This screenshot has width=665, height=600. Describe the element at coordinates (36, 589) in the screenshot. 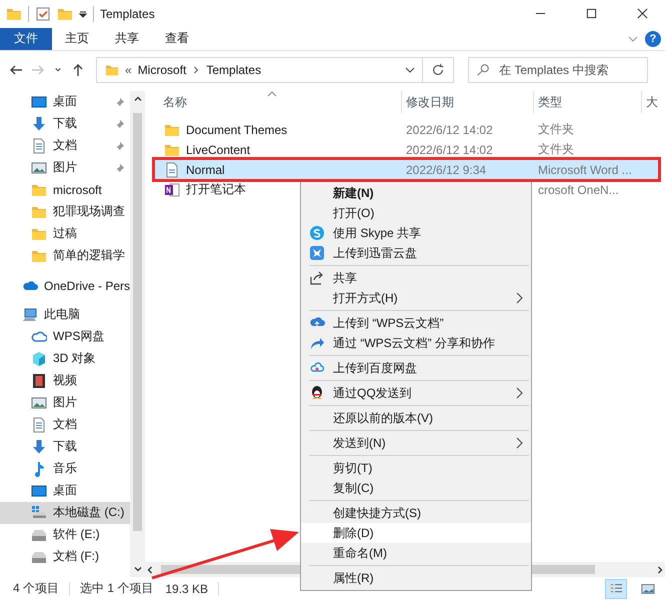

I see `item-count: 4 个项目` at that location.